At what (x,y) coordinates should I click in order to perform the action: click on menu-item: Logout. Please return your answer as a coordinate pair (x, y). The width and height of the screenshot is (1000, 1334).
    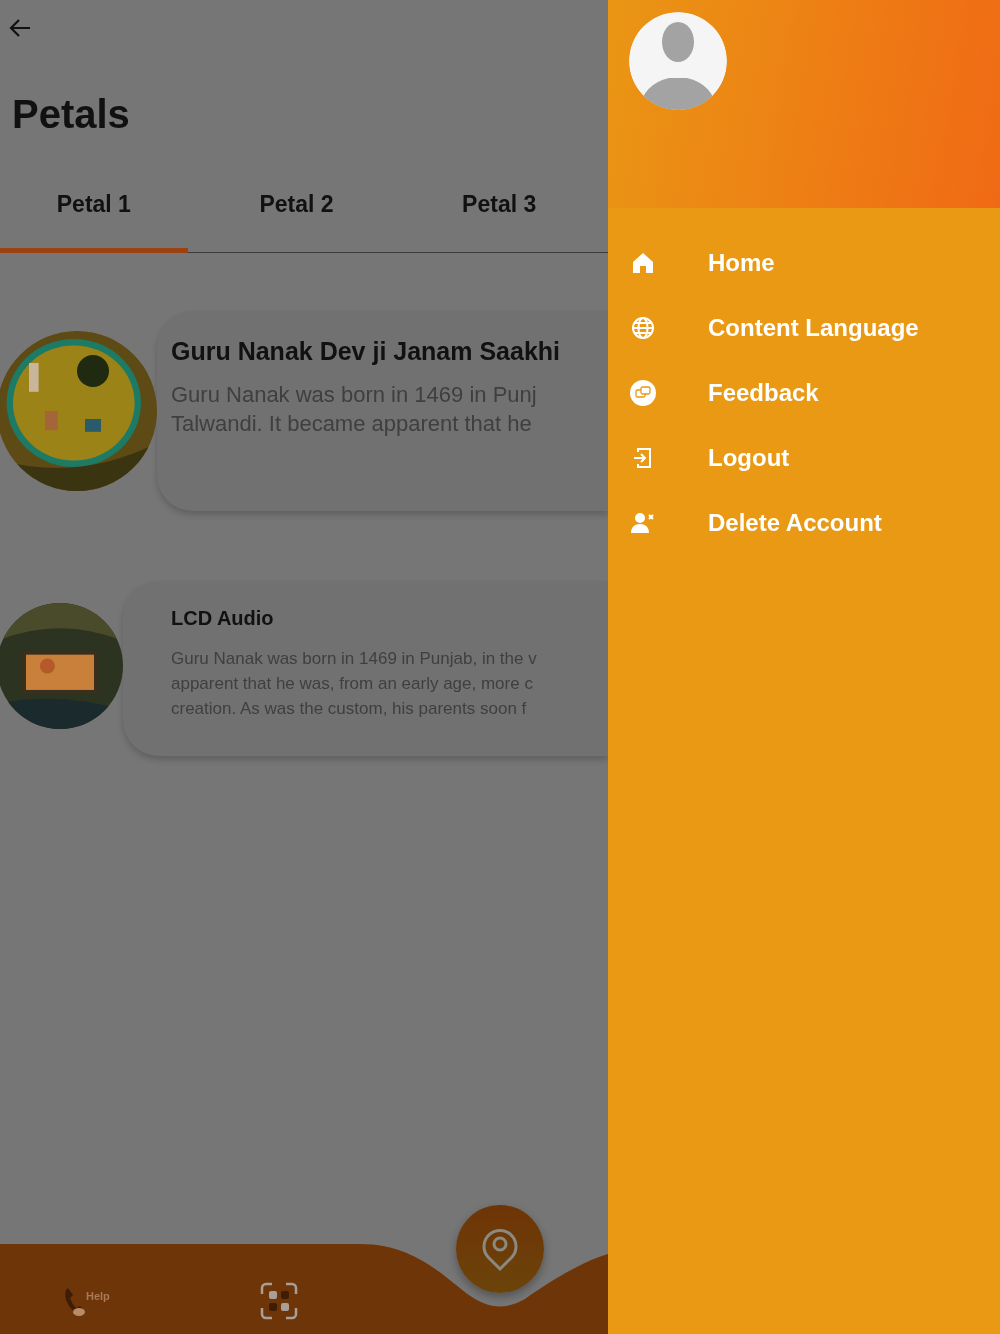
    Looking at the image, I should click on (804, 457).